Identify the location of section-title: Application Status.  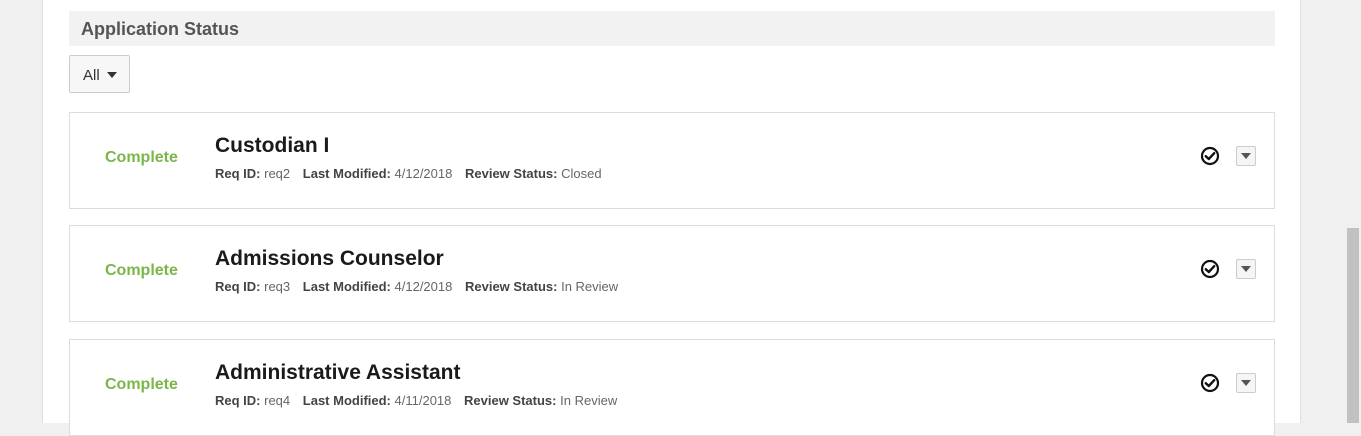
(160, 29).